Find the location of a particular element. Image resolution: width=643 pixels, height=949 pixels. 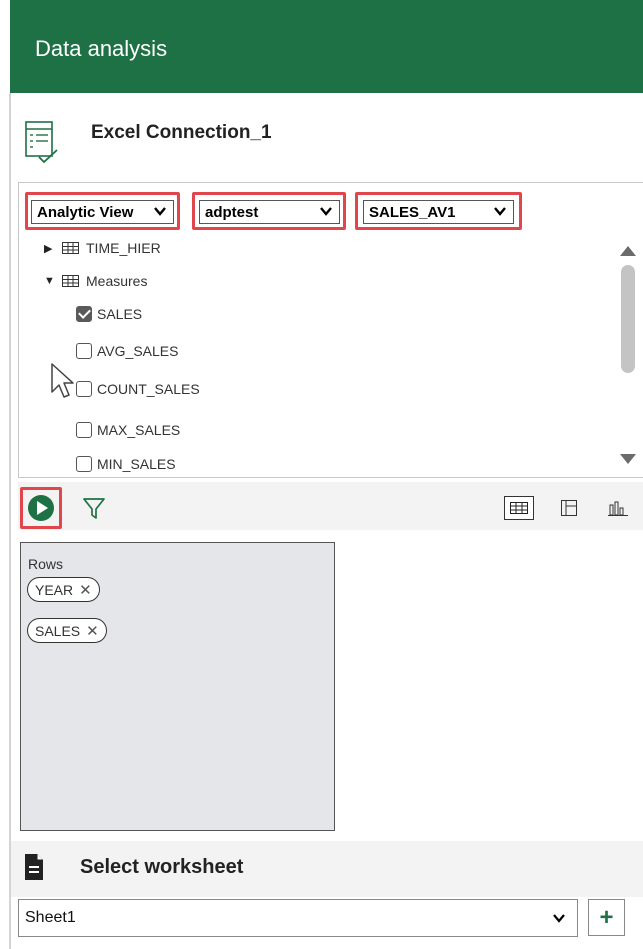

view-type-select: Analytic View is located at coordinates (102, 212).